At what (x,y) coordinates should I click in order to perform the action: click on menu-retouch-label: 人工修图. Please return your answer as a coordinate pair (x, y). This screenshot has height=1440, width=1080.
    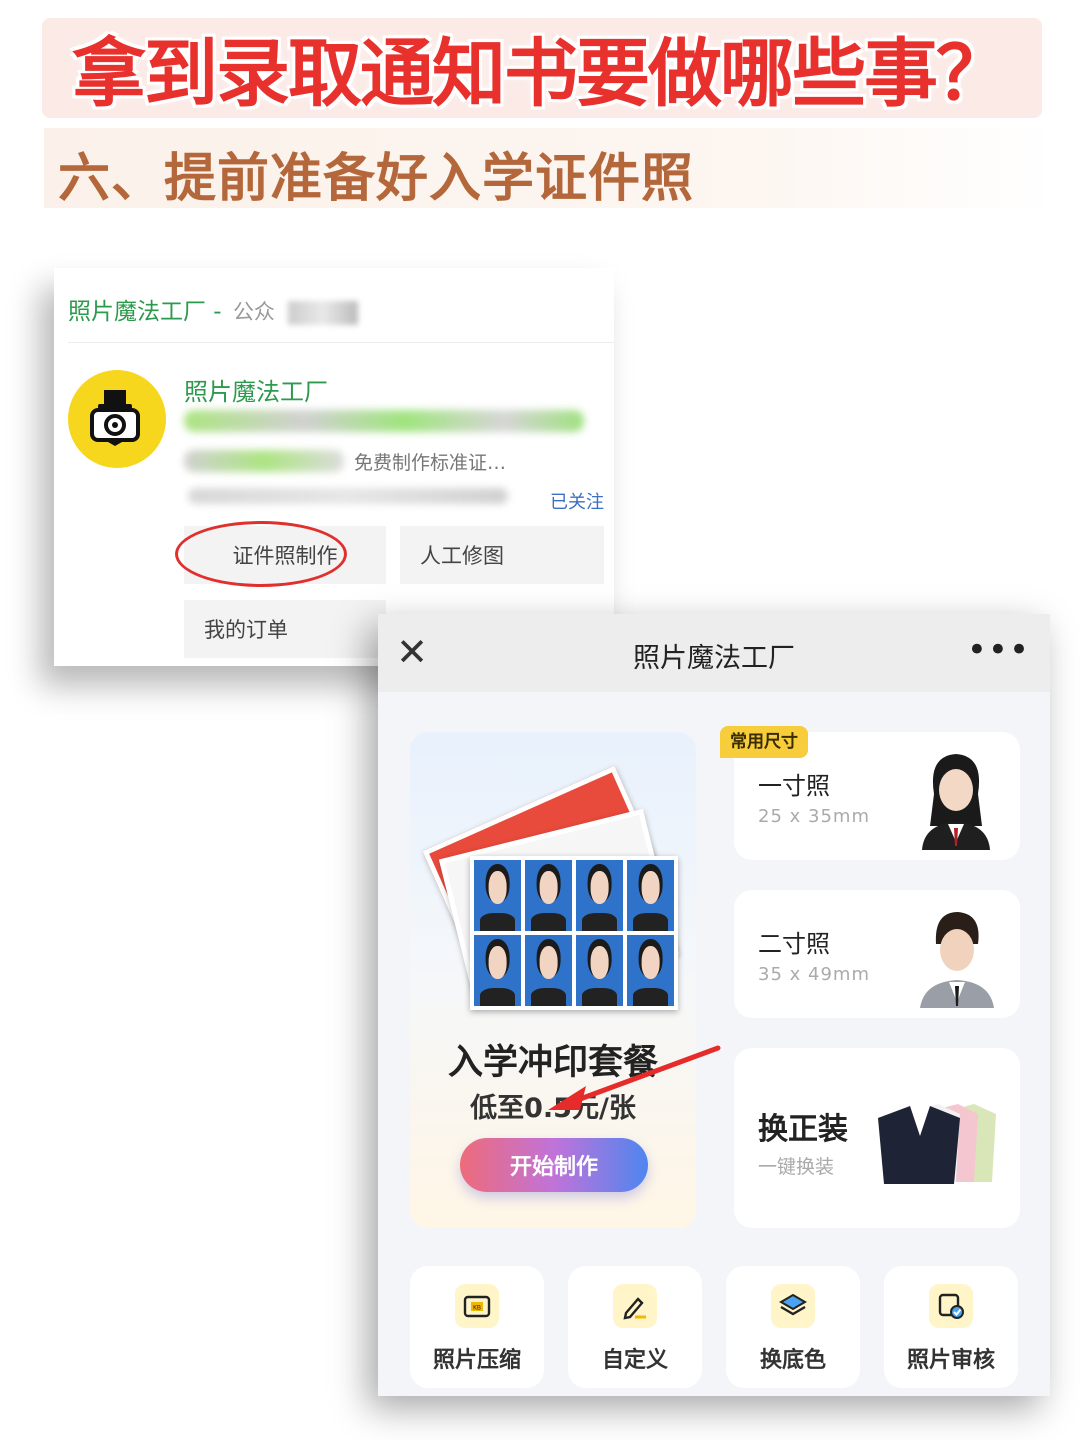
    Looking at the image, I should click on (462, 556).